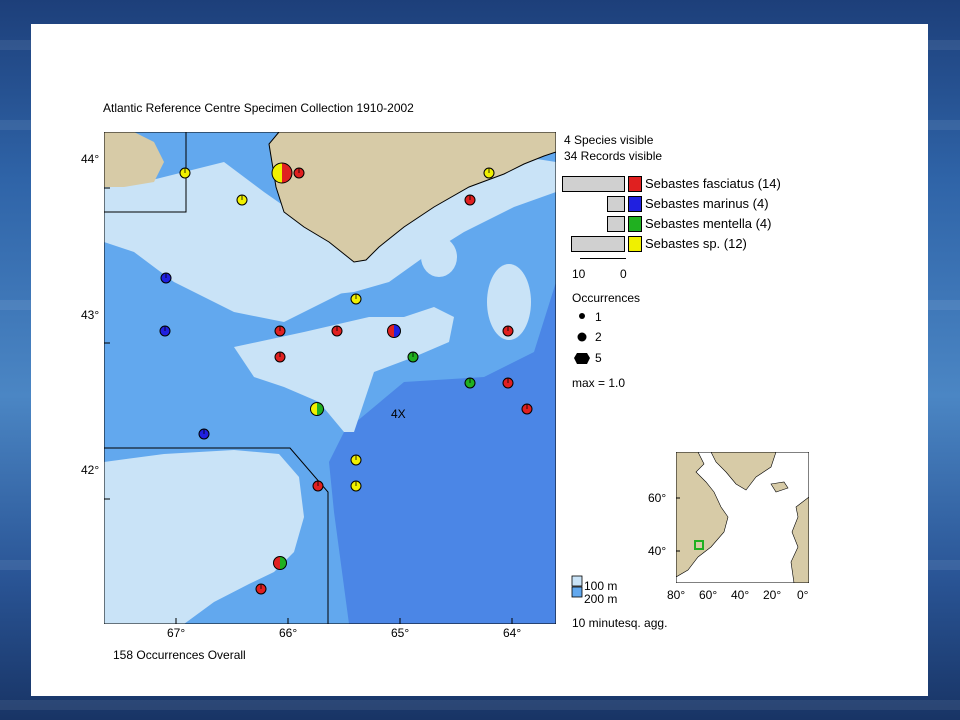 The height and width of the screenshot is (720, 960). I want to click on inset-map, so click(742, 517).